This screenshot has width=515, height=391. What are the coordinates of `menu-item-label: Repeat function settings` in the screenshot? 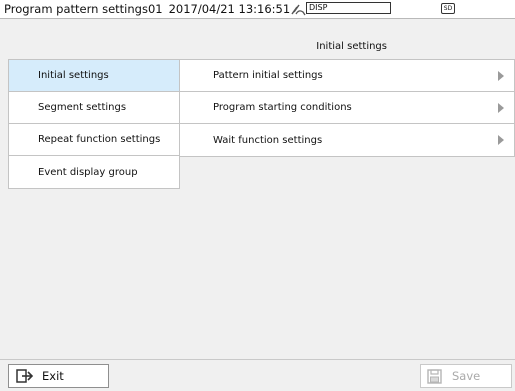 It's located at (99, 139).